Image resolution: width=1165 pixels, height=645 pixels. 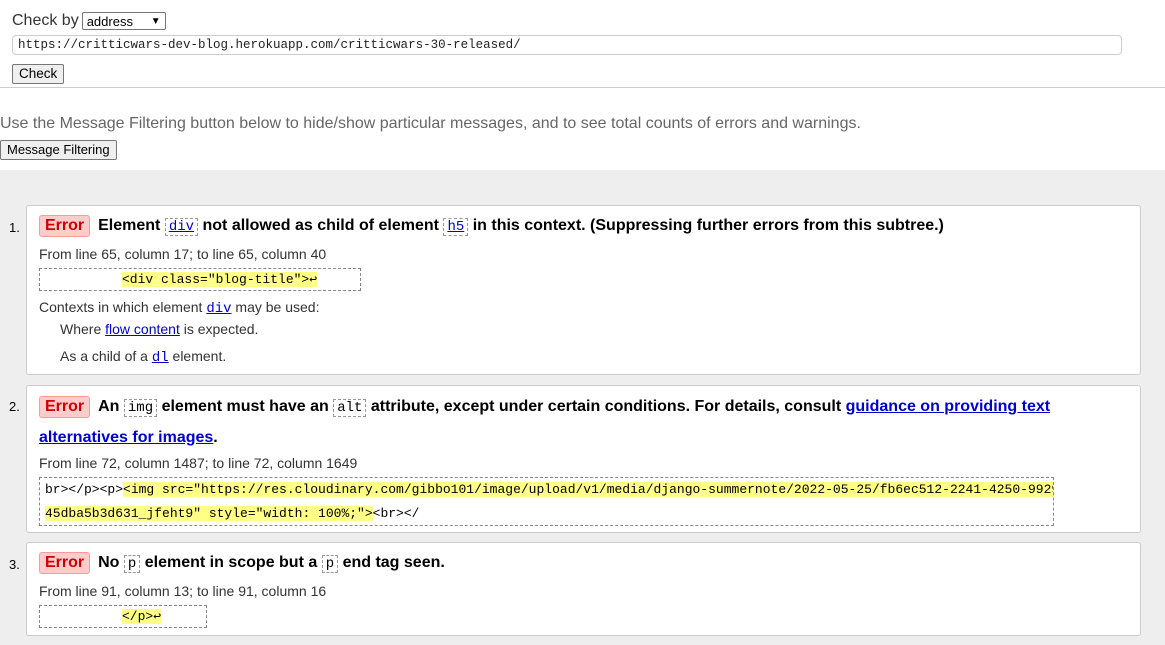 I want to click on code-extract: </p>↩, so click(x=123, y=616).